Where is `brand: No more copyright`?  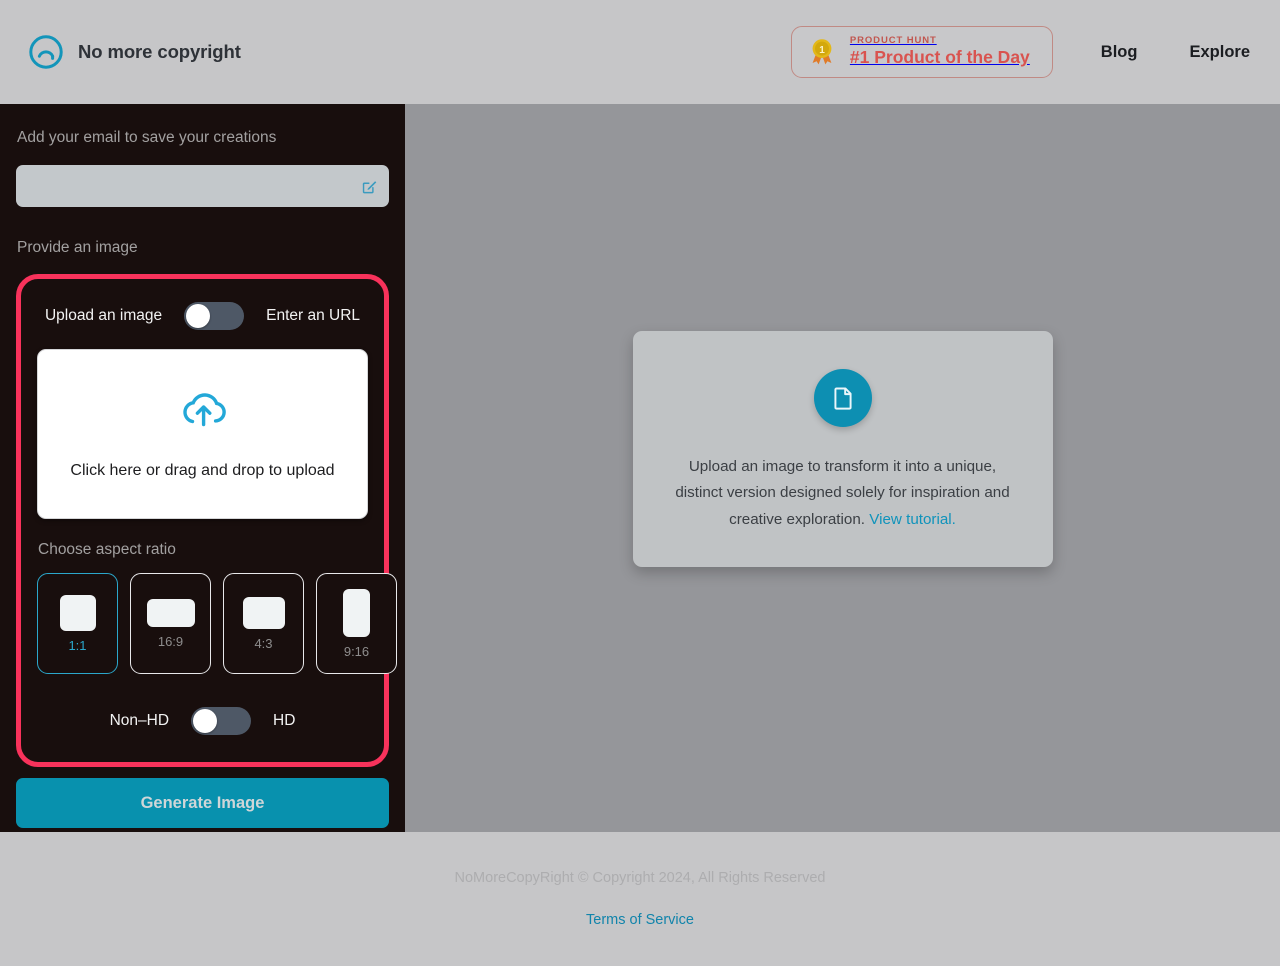
brand: No more copyright is located at coordinates (134, 52).